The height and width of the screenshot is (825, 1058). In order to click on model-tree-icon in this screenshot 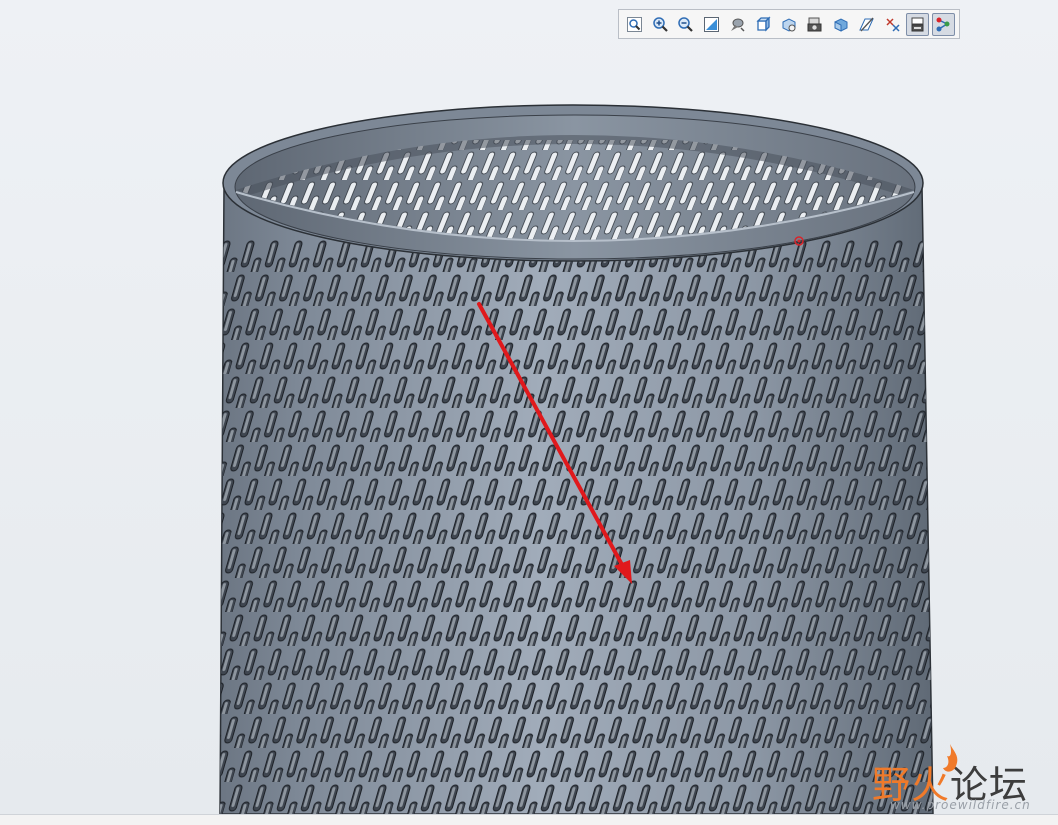, I will do `click(943, 24)`.